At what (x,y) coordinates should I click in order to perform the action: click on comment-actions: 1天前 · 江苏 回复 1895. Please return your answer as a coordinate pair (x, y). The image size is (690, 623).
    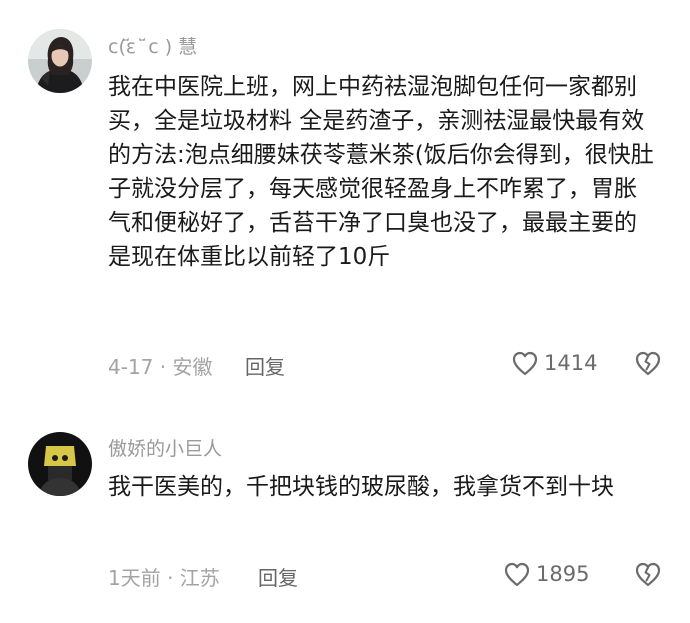
    Looking at the image, I should click on (387, 575).